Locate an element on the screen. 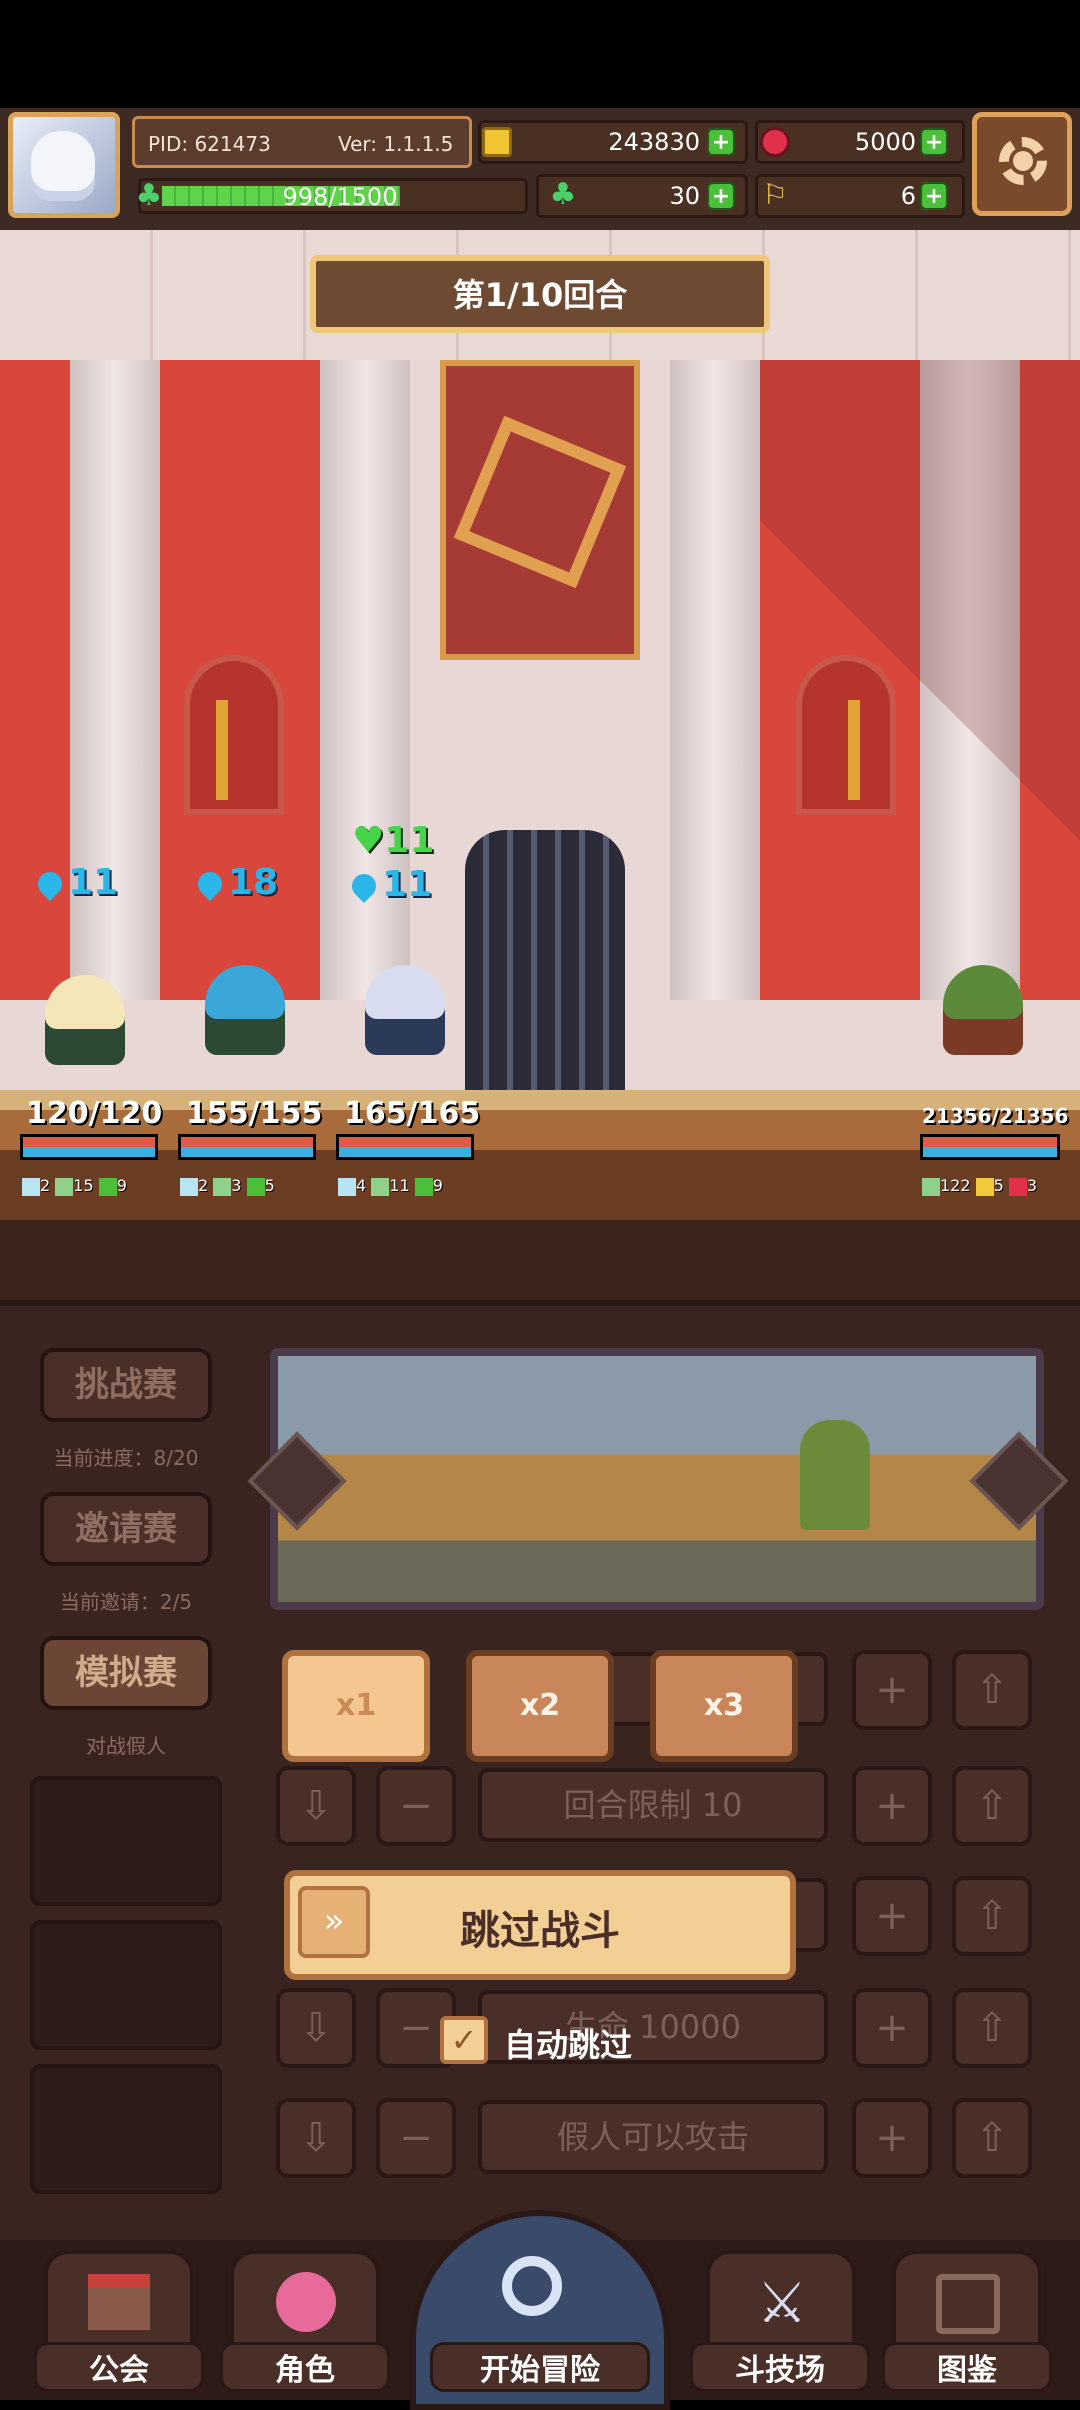 This screenshot has height=2410, width=1080. clover-icon is located at coordinates (222, 1186).